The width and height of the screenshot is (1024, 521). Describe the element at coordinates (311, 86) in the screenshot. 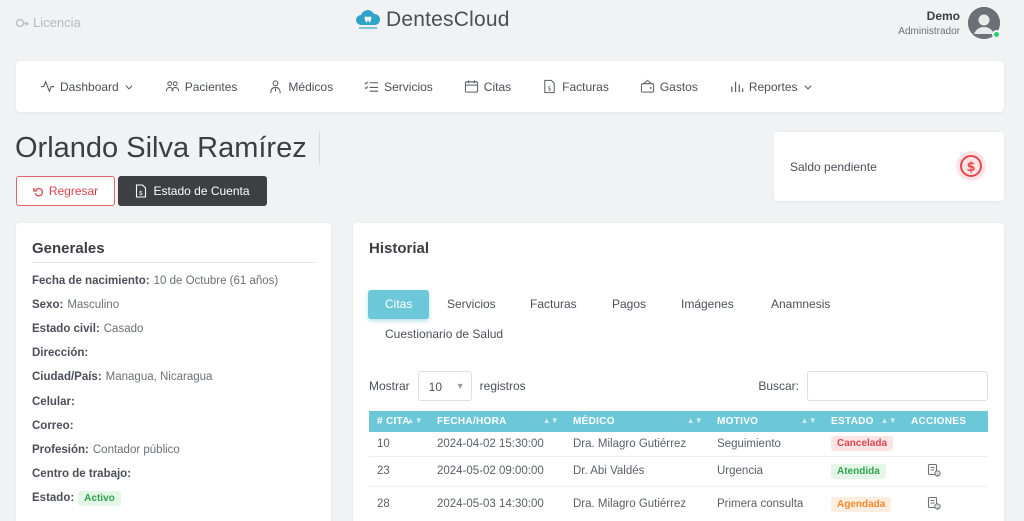

I see `nav-label: Médicos` at that location.